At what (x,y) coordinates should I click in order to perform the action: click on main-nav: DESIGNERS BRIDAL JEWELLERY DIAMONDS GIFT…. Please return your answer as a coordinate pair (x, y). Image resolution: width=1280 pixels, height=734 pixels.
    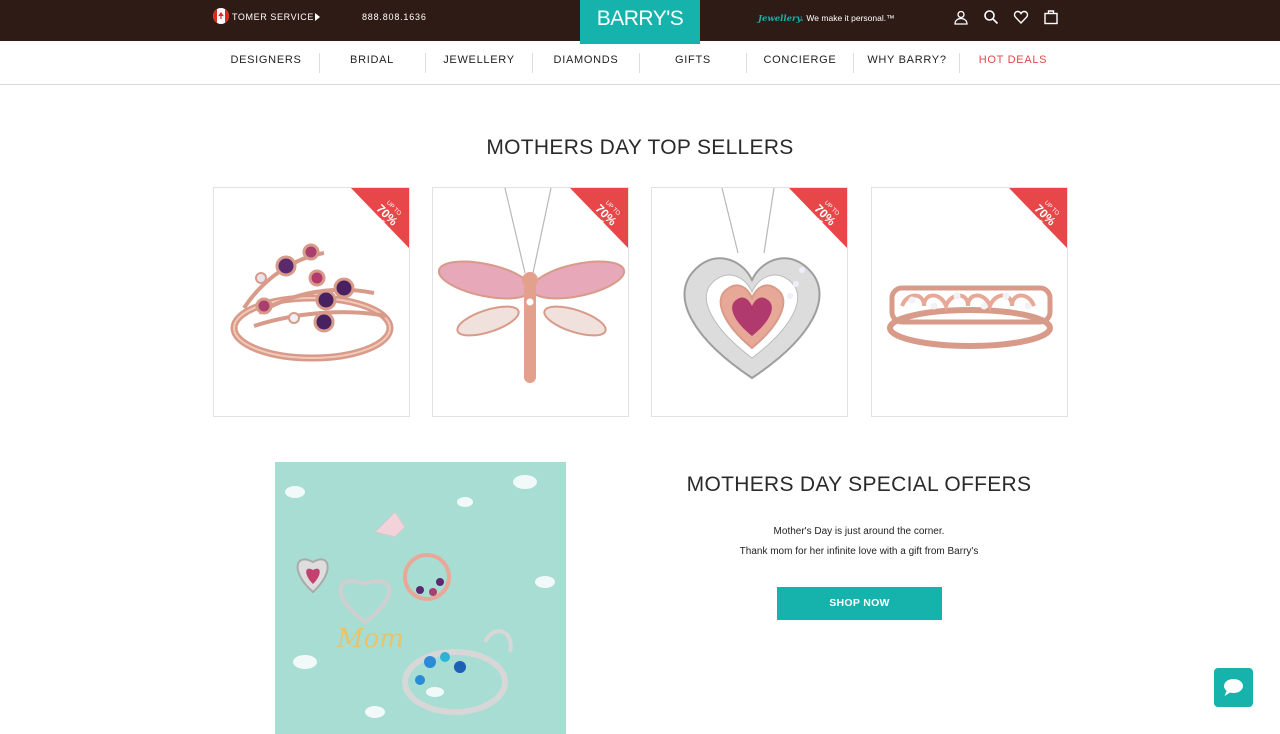
    Looking at the image, I should click on (640, 63).